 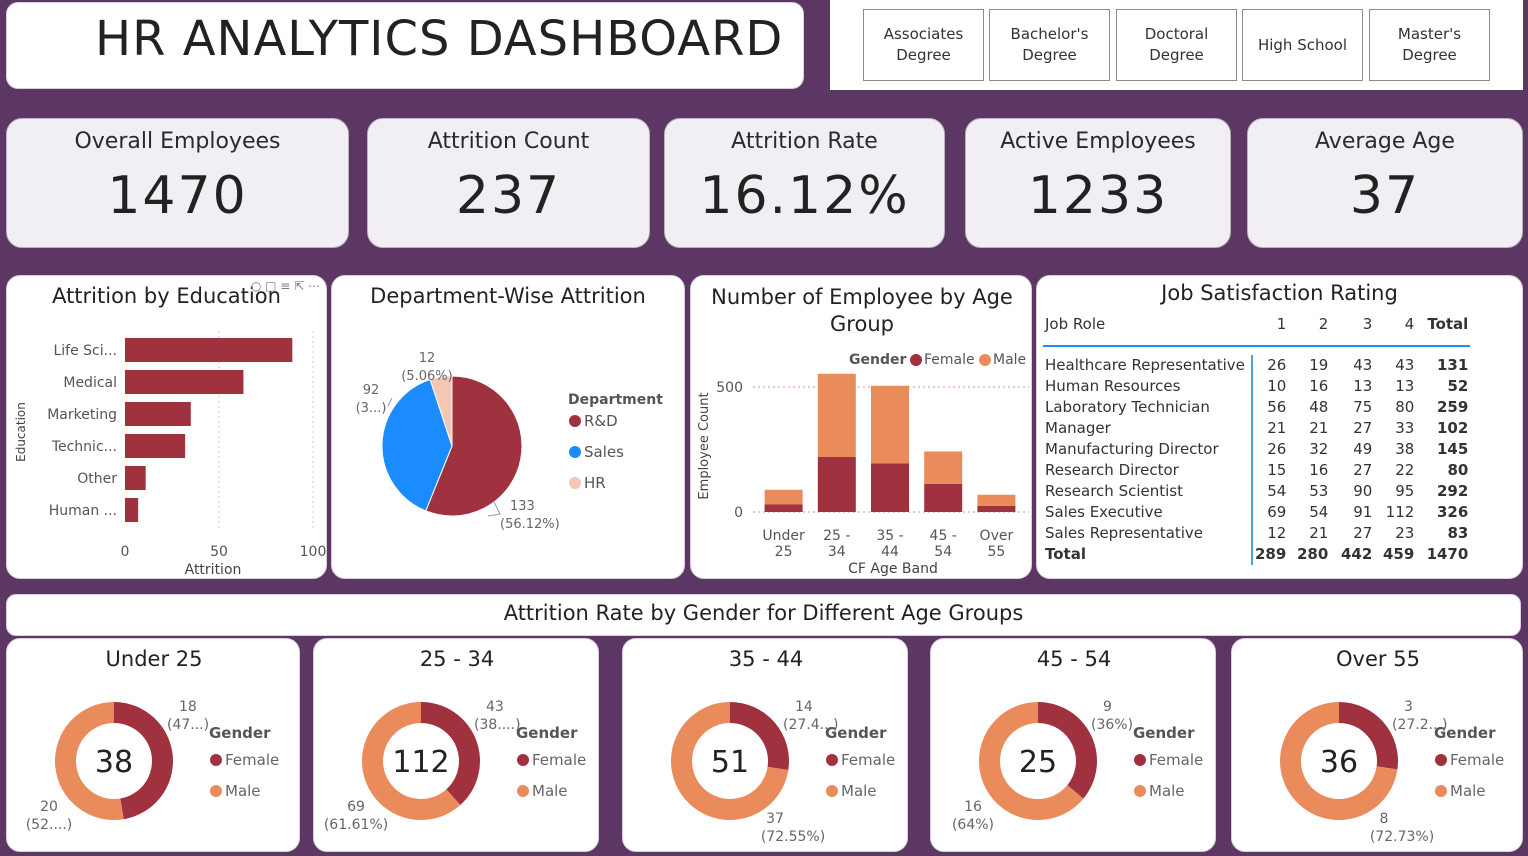 I want to click on table-row: Sales Executive 69 54 91 112 326, so click(x=1256, y=512).